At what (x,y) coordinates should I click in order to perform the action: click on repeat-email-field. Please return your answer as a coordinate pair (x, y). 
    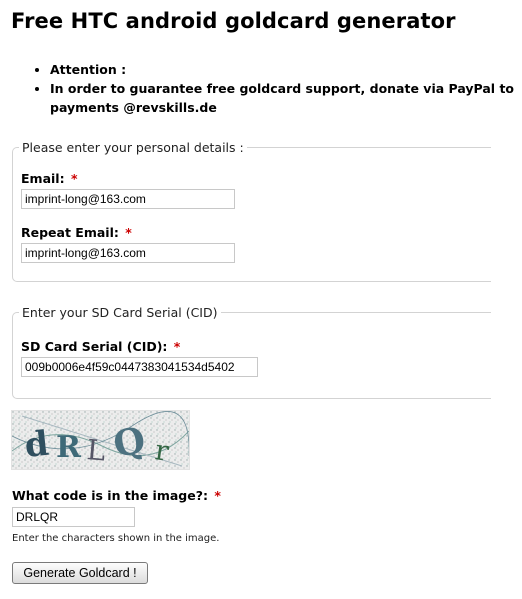
    Looking at the image, I should click on (128, 253).